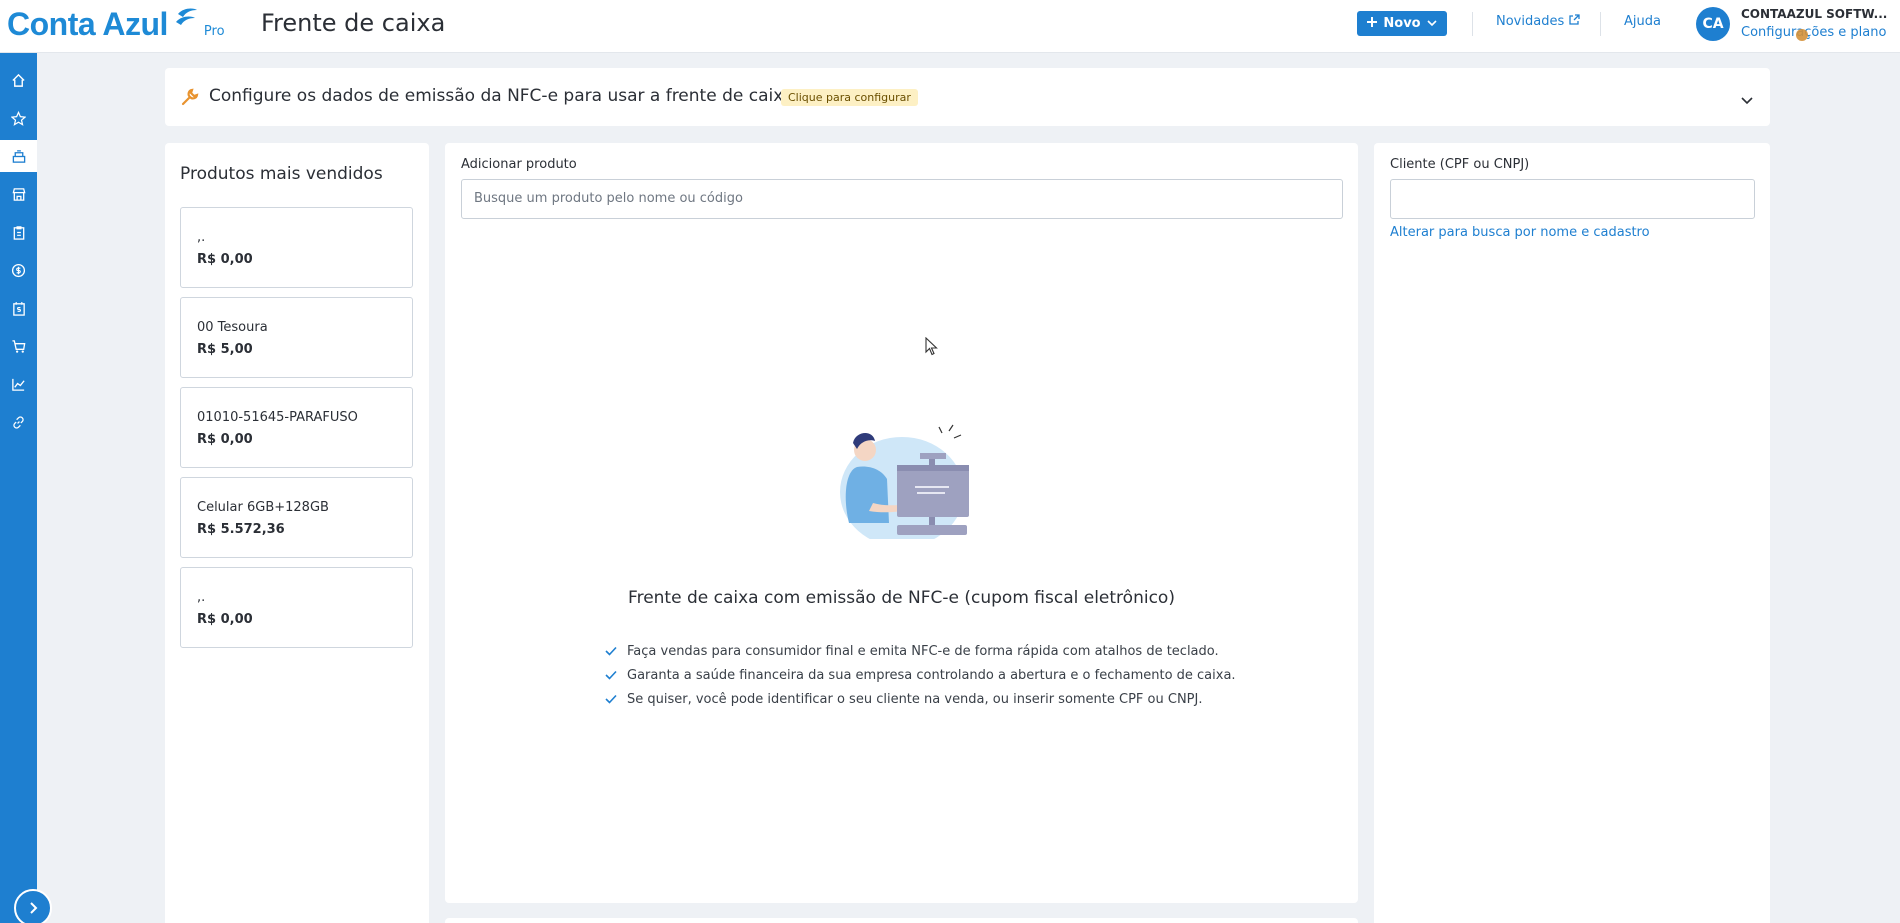  I want to click on sidebar-item-reports, so click(18, 384).